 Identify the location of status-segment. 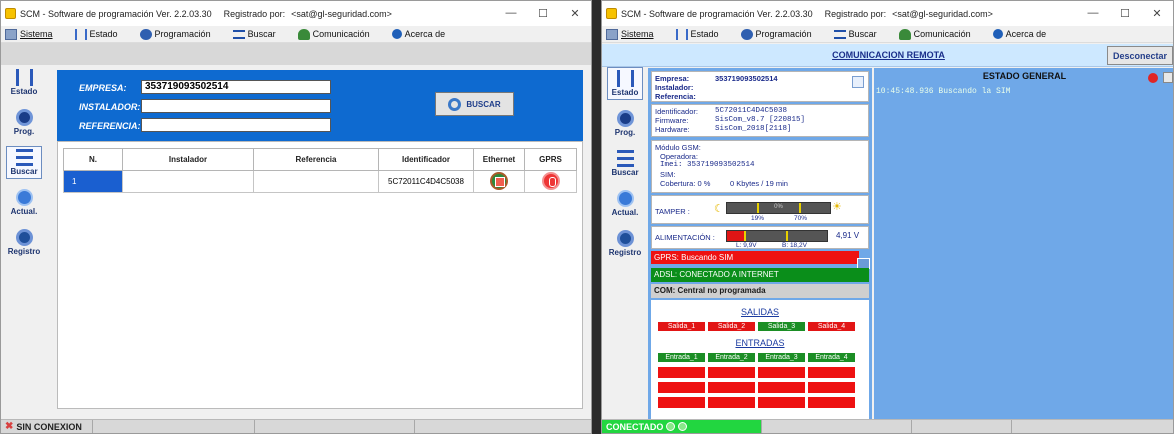
(174, 426).